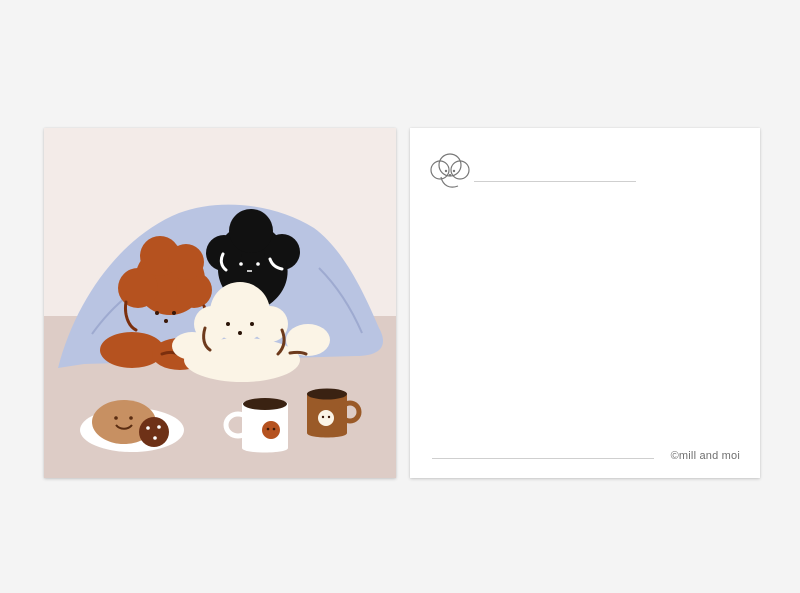 The width and height of the screenshot is (800, 593). I want to click on address-line-top, so click(555, 181).